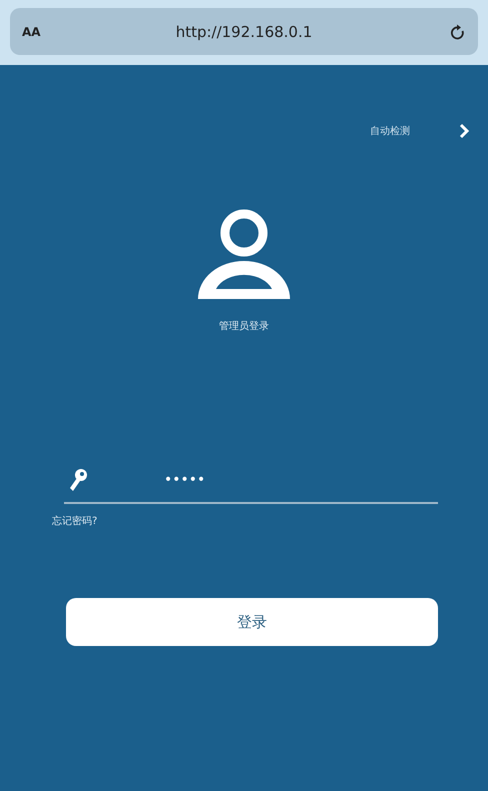  I want to click on address-bar: AA http://192.168.0.1, so click(244, 31).